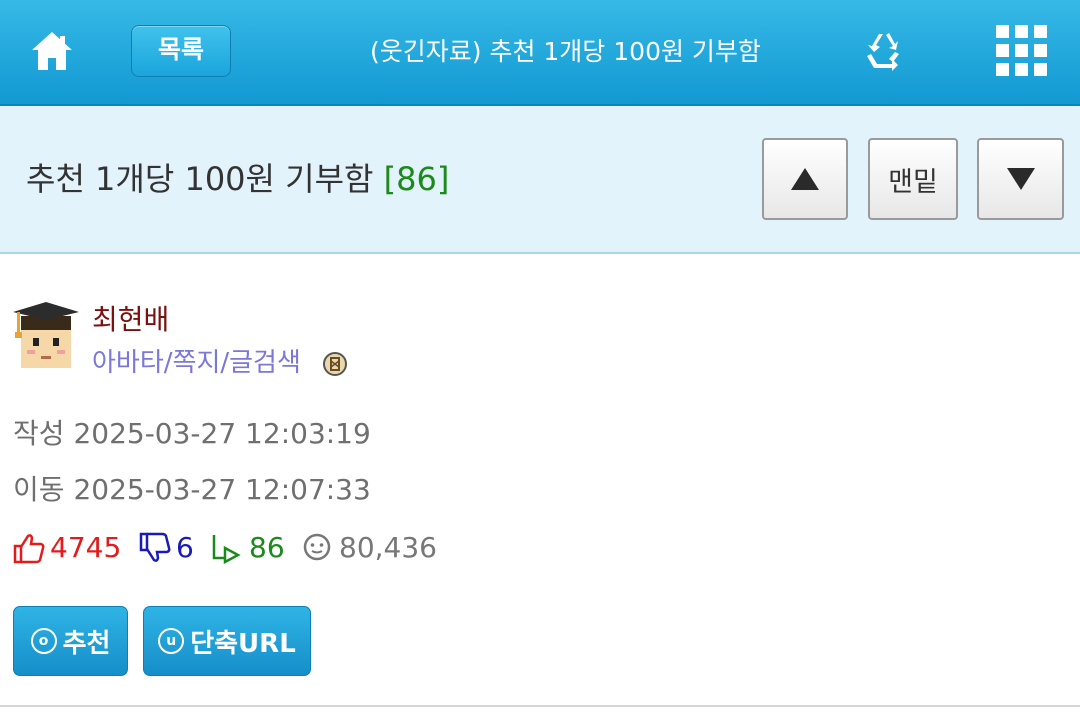 The height and width of the screenshot is (717, 1080). Describe the element at coordinates (222, 489) in the screenshot. I see `moved-value: 2025-03-27 12:07:33` at that location.